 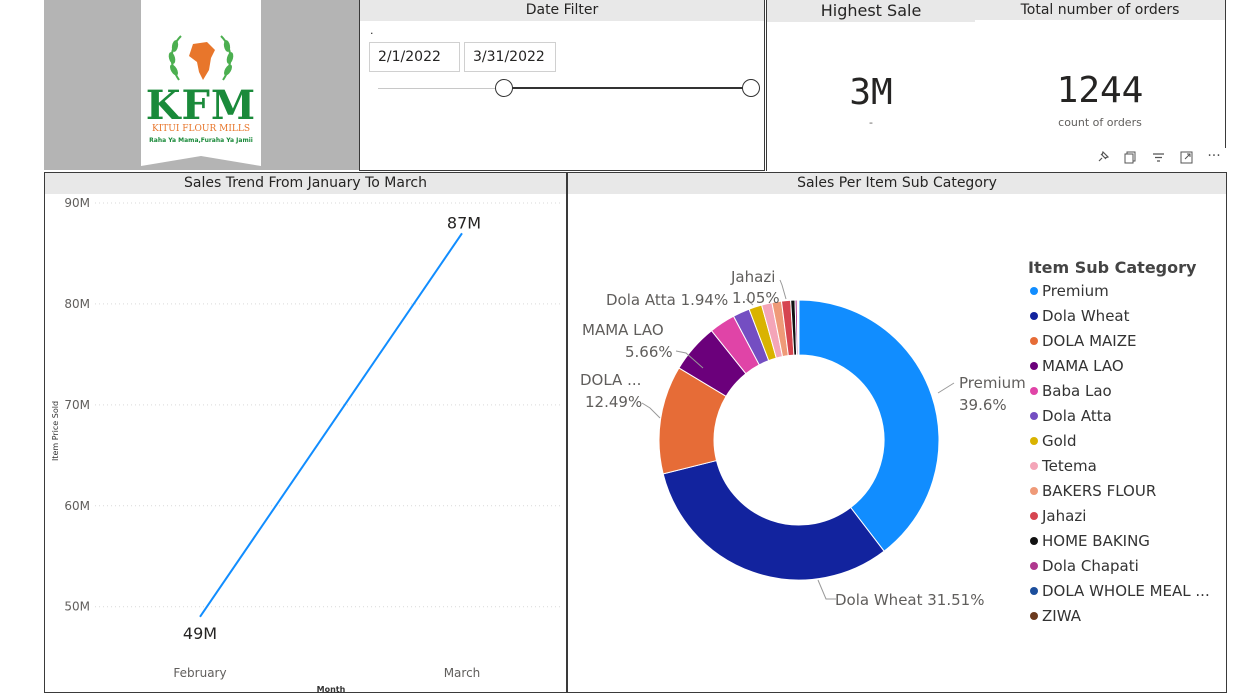 I want to click on legend-item: Jahazi, so click(x=1058, y=516).